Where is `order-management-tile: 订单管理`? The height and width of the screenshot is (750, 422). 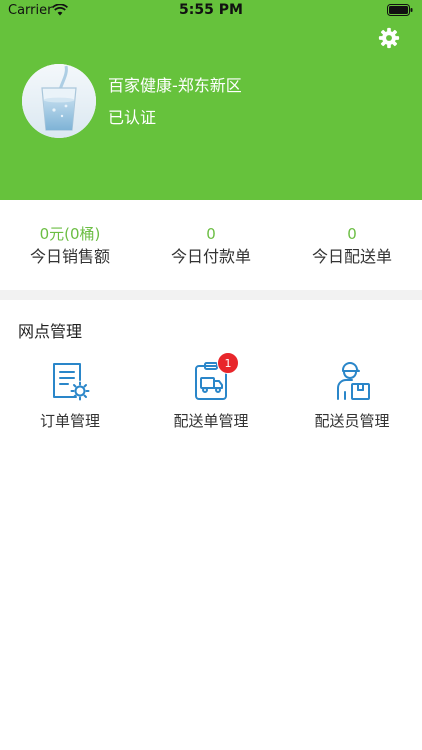 order-management-tile: 订单管理 is located at coordinates (70, 395).